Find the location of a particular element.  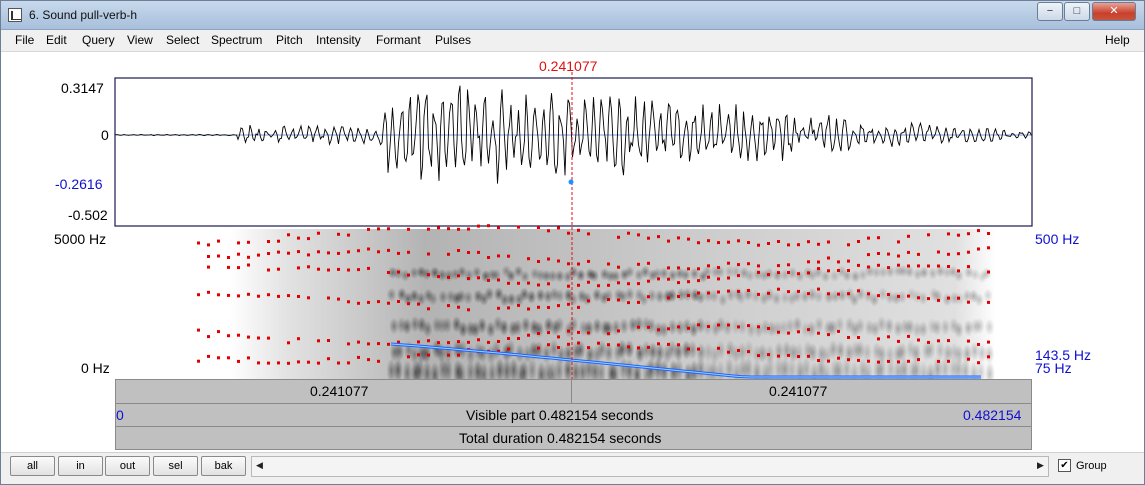

menu-query: Query is located at coordinates (98, 40).